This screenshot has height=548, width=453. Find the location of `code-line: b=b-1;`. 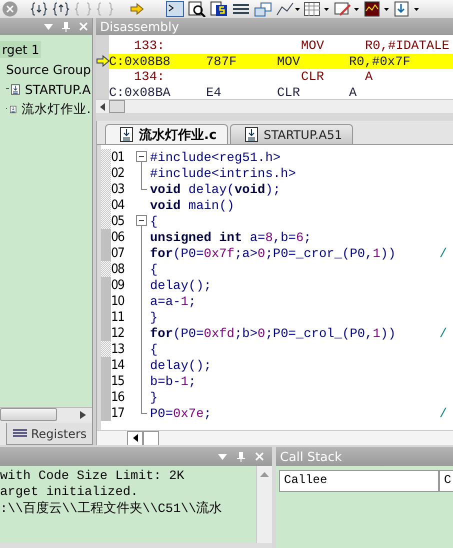

code-line: b=b-1; is located at coordinates (174, 381).